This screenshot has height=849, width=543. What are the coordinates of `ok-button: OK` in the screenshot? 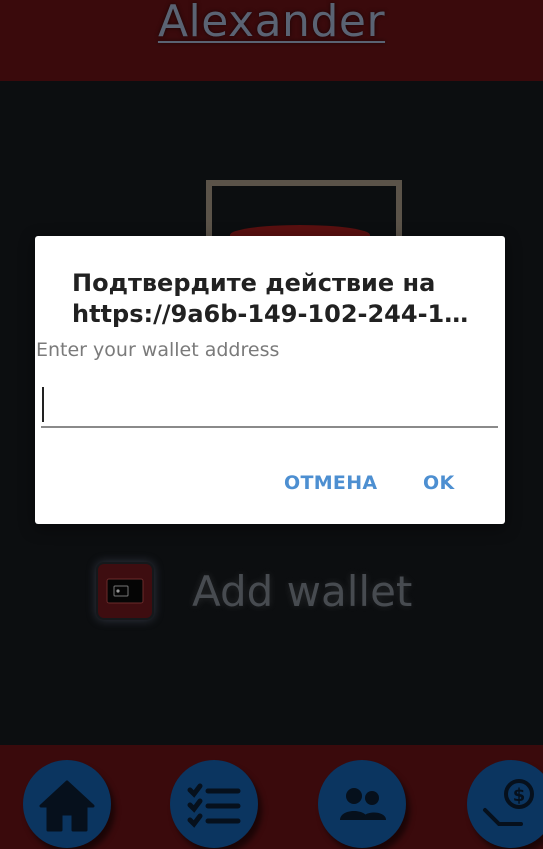 It's located at (438, 483).